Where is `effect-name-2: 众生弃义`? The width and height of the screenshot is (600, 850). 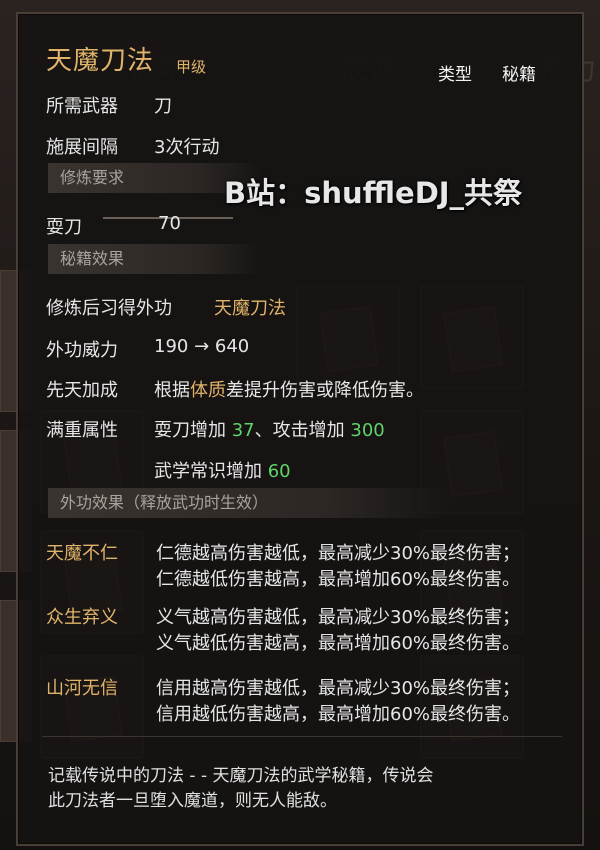 effect-name-2: 众生弃义 is located at coordinates (82, 617).